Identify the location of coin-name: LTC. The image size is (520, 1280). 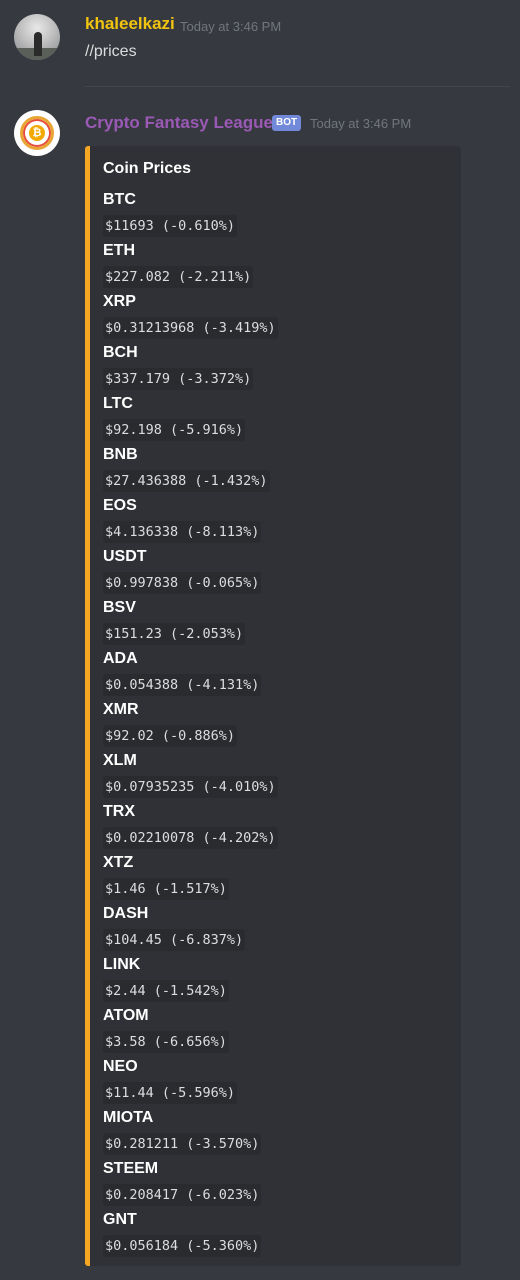
(118, 403).